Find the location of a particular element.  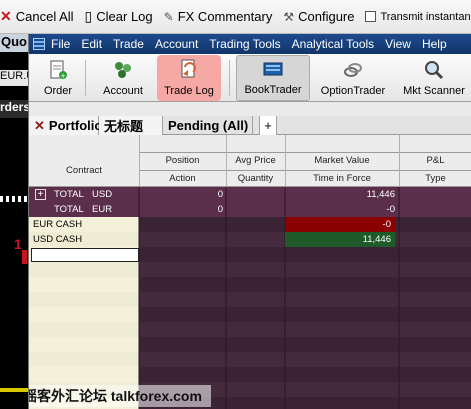

optiontrader-button: OptionTrader is located at coordinates (353, 78).